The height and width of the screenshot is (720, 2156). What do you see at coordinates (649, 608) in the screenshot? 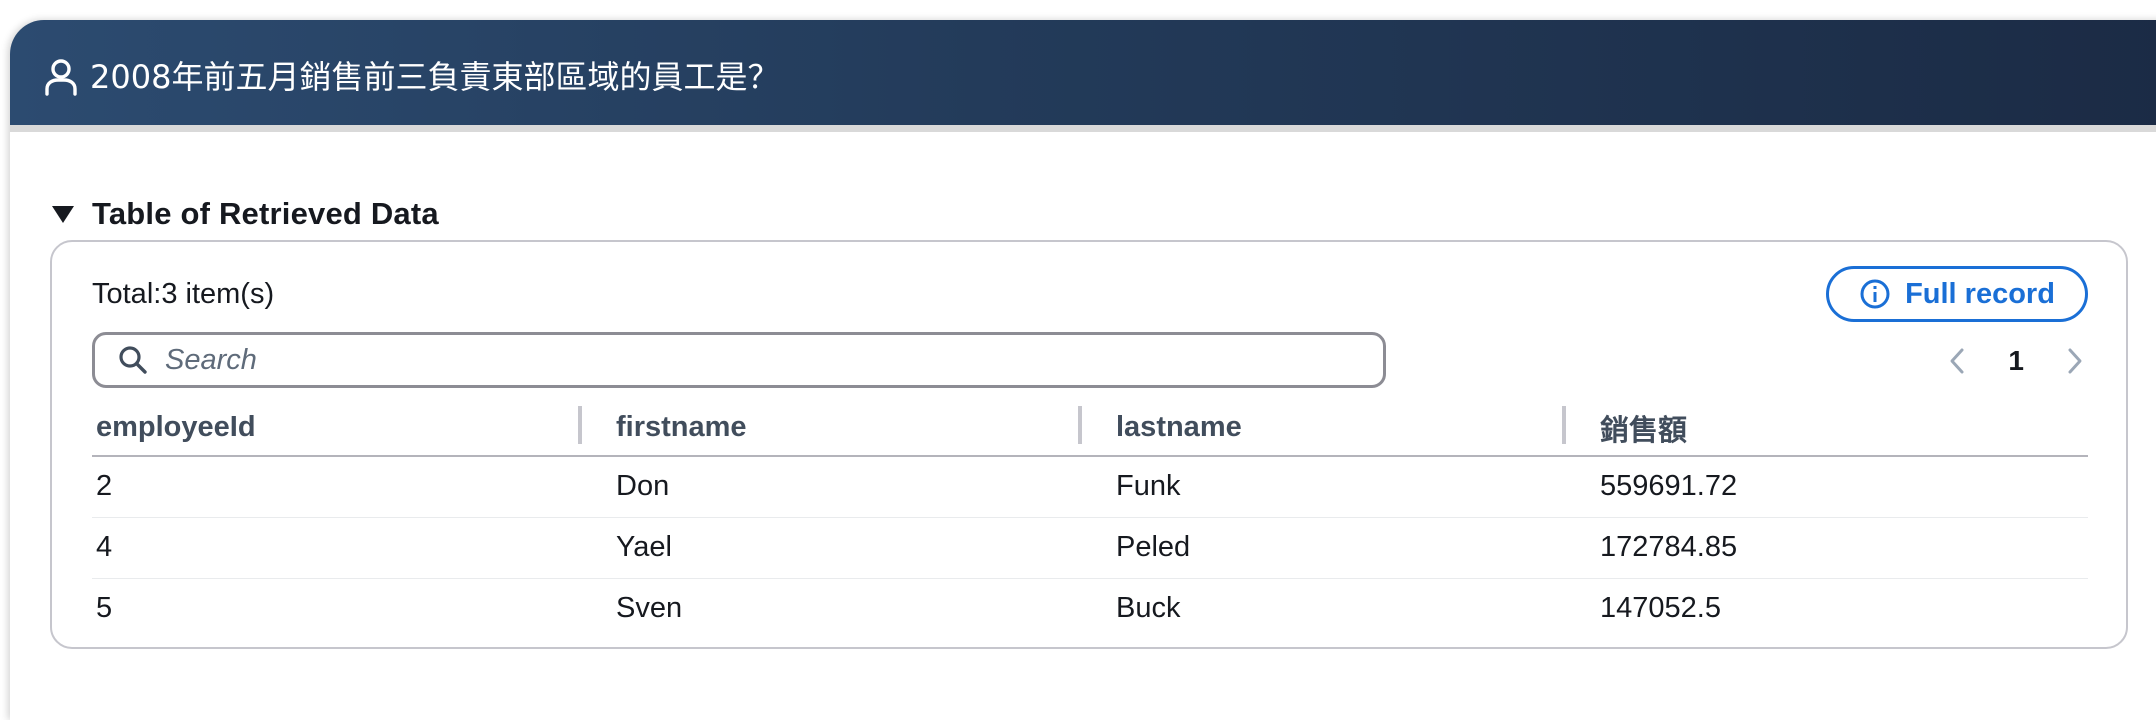
I see `table-cell: Sven` at bounding box center [649, 608].